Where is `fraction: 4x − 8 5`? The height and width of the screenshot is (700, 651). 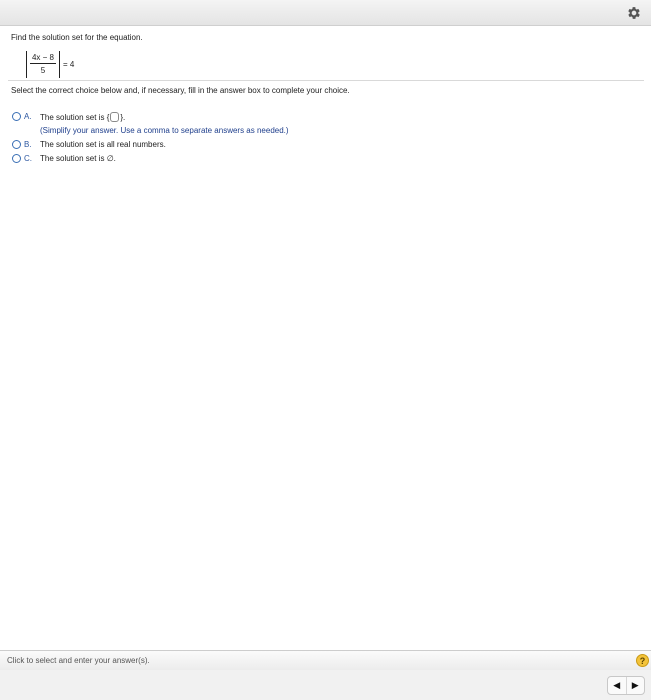 fraction: 4x − 8 5 is located at coordinates (43, 64).